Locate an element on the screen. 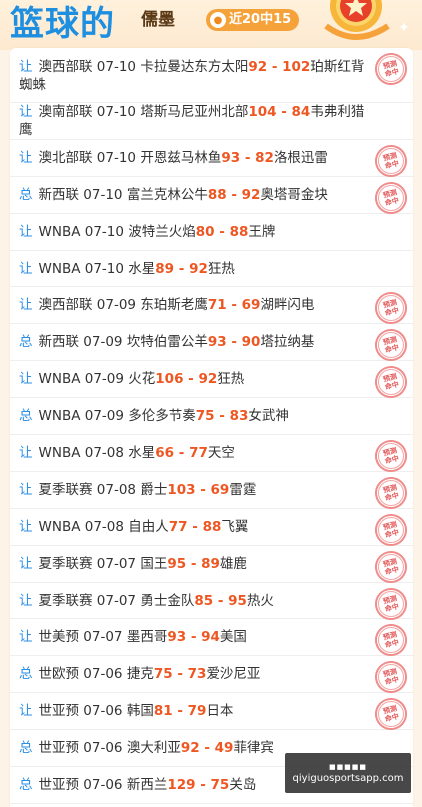  away-score: 73 is located at coordinates (197, 674).